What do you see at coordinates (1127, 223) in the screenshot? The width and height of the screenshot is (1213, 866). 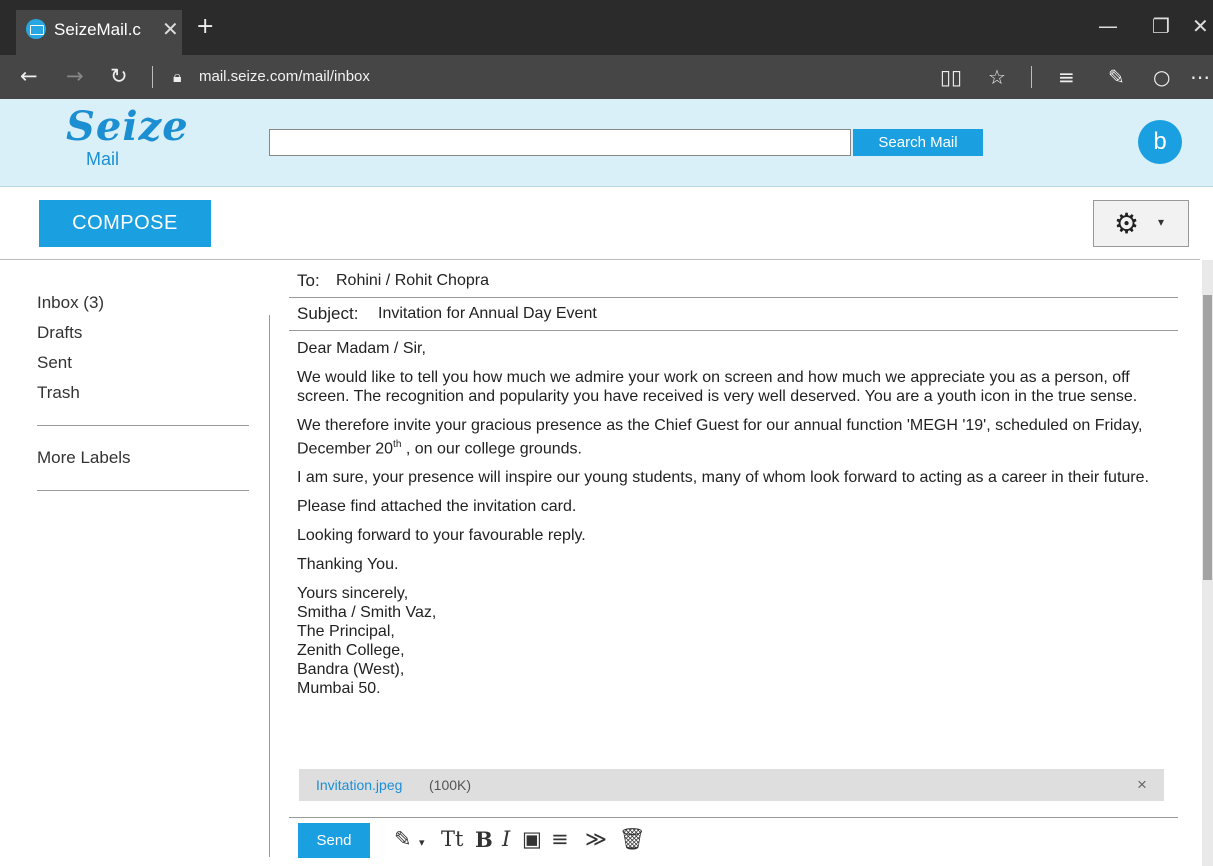 I see `gear-icon: ⚙` at bounding box center [1127, 223].